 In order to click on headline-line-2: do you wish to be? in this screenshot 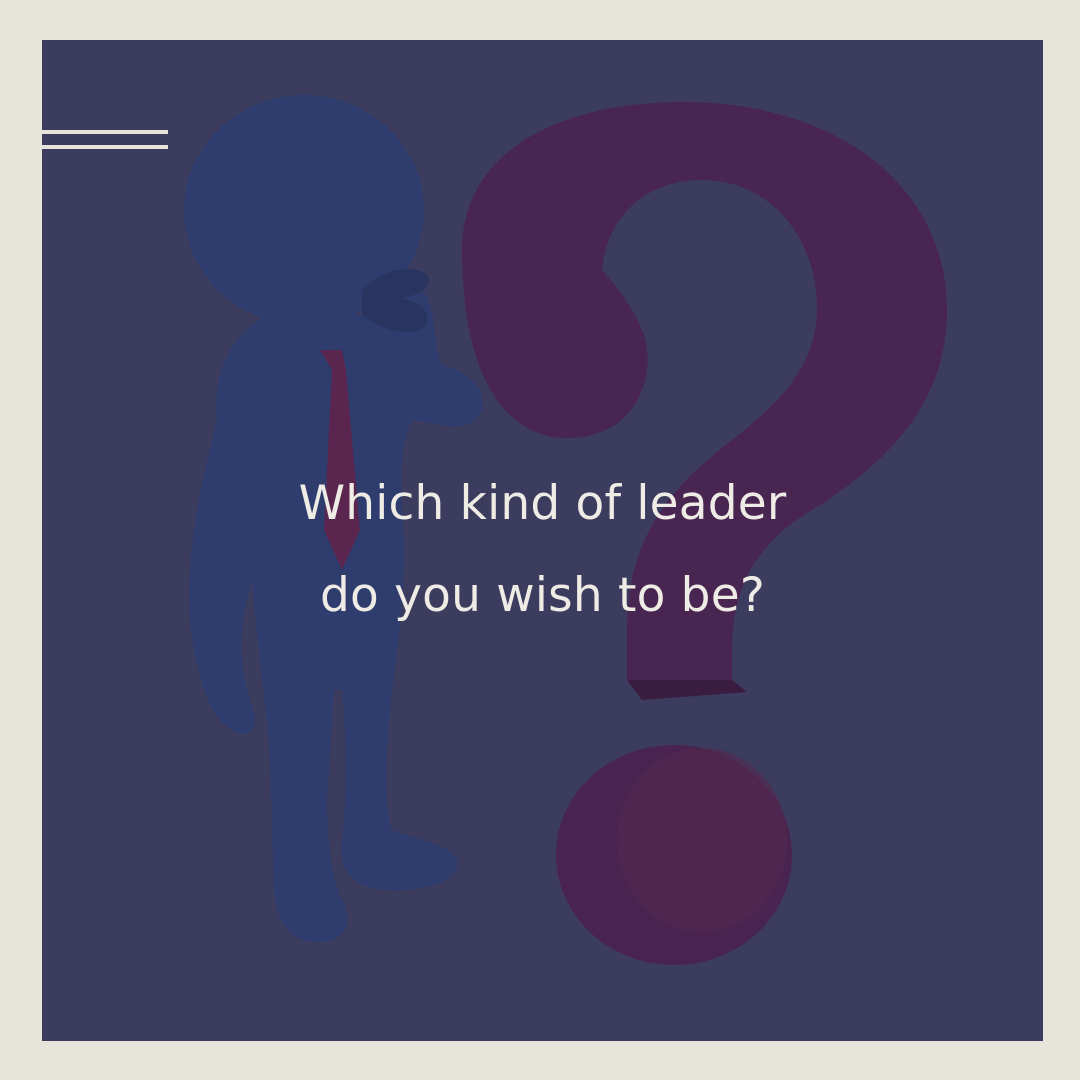, I will do `click(542, 595)`.